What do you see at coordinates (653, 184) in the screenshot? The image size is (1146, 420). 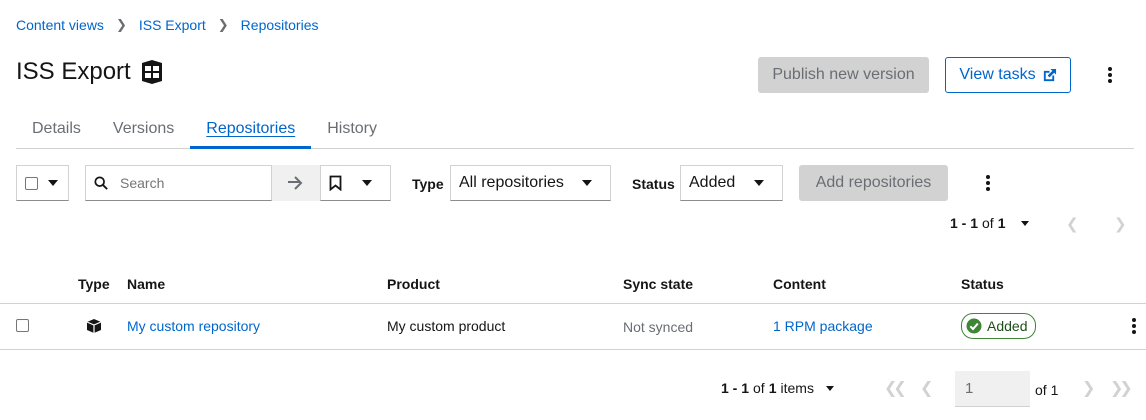 I see `status-filter-label: Status` at bounding box center [653, 184].